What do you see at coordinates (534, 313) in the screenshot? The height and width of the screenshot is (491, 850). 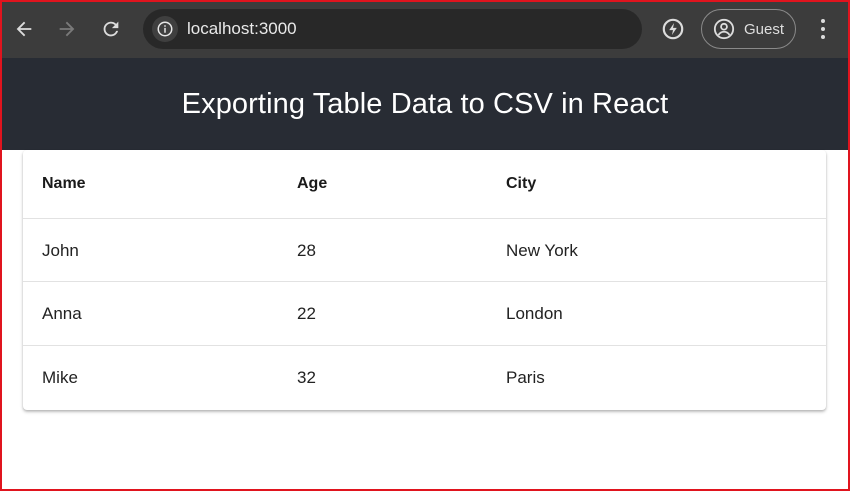 I see `cell-city: London` at bounding box center [534, 313].